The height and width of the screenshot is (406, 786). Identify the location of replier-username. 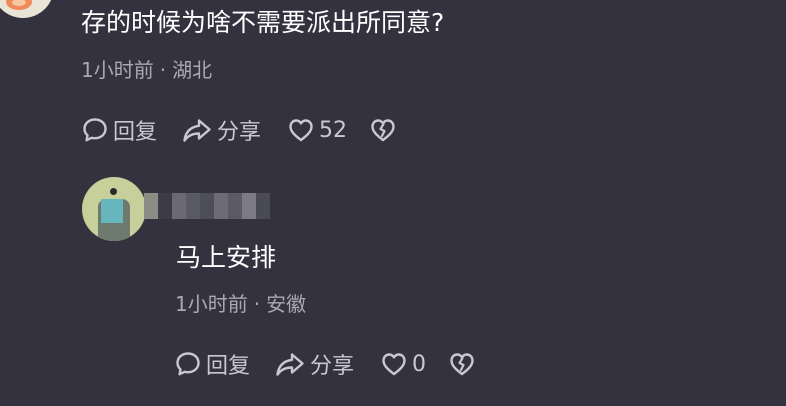
(207, 206).